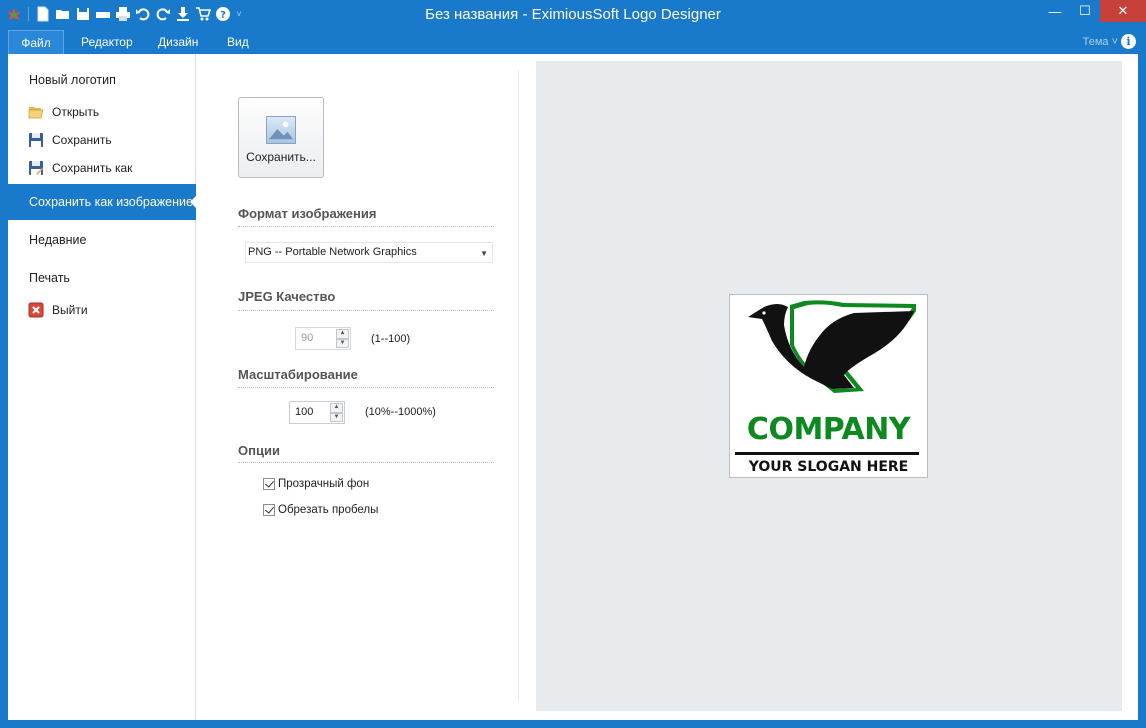 The image size is (1146, 728). Describe the element at coordinates (323, 338) in the screenshot. I see `jpeg-quality-stepper: 90 ▲ ▼` at that location.